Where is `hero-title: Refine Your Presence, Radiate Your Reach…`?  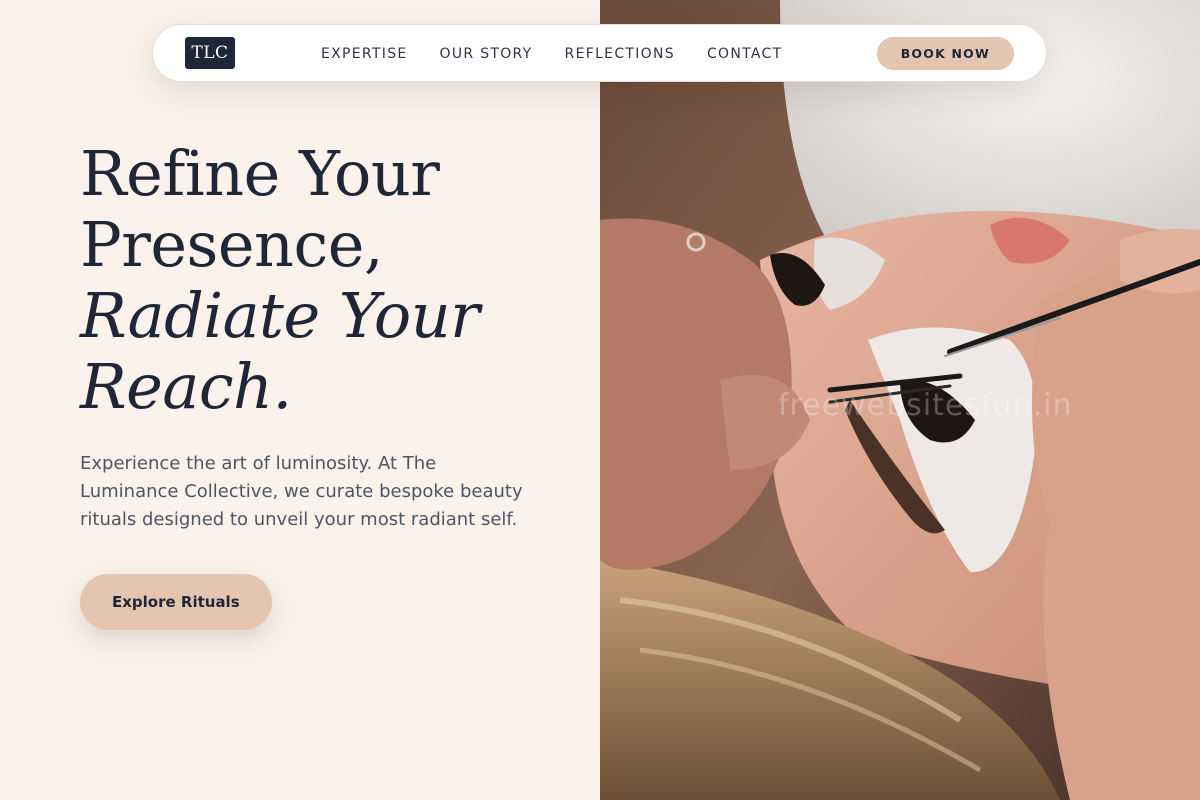
hero-title: Refine Your Presence, Radiate Your Reach… is located at coordinates (320, 280).